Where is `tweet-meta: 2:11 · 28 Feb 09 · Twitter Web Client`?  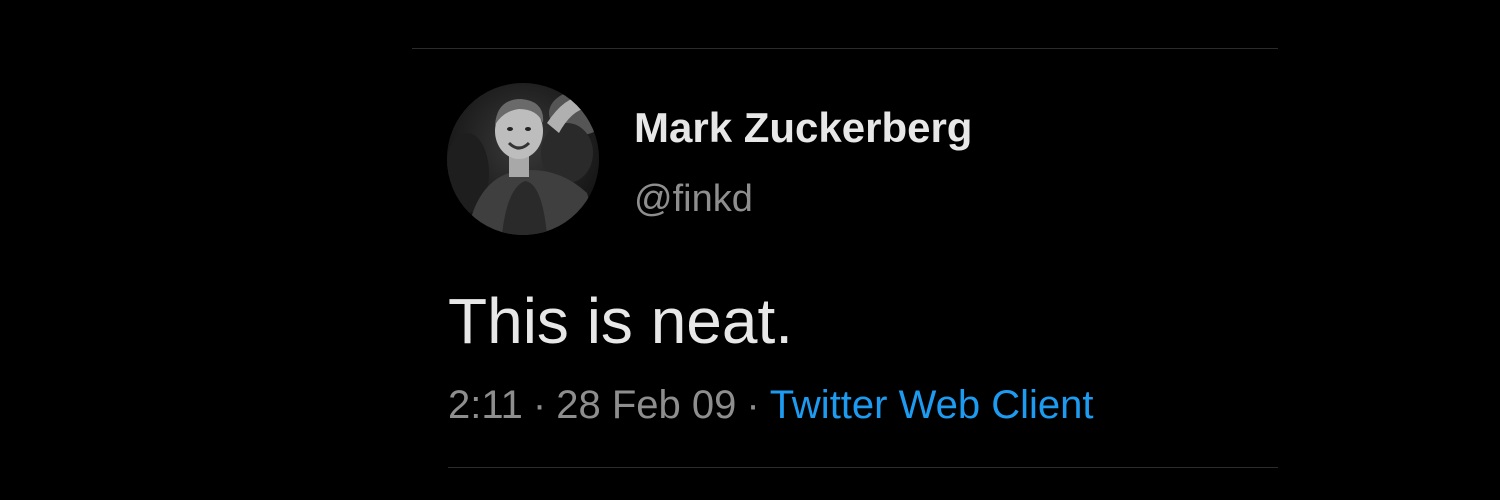
tweet-meta: 2:11 · 28 Feb 09 · Twitter Web Client is located at coordinates (771, 405).